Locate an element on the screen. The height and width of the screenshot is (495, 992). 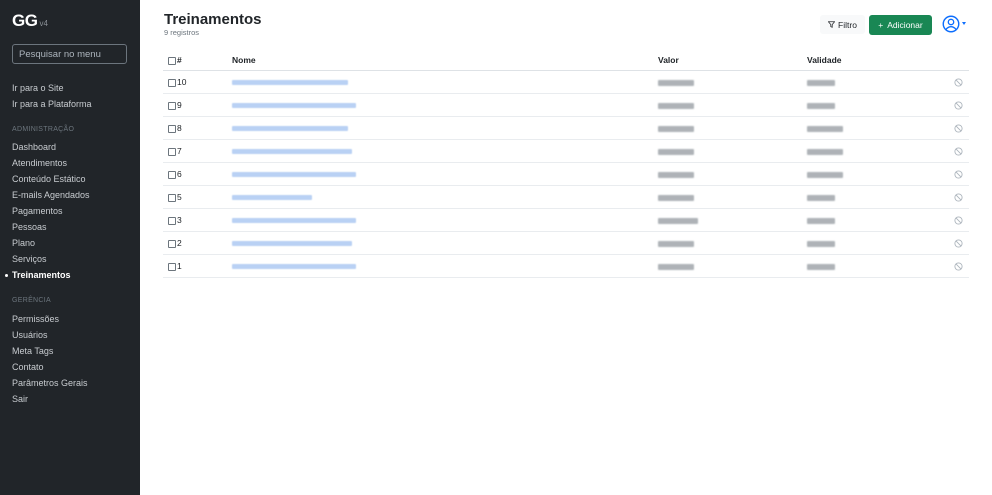
user-circle-icon is located at coordinates (951, 24).